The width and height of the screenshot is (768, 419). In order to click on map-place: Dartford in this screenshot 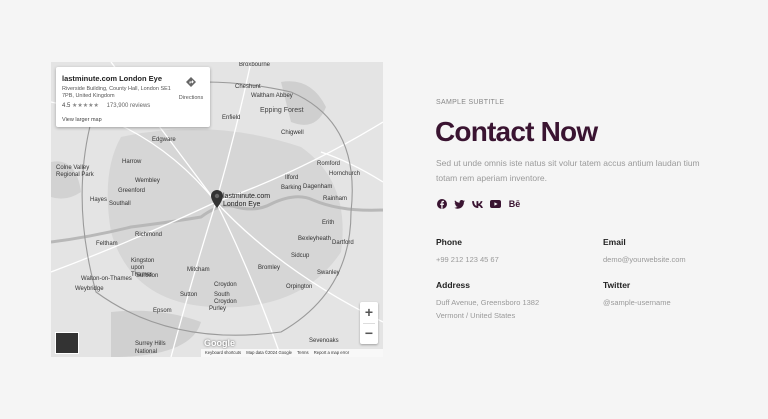, I will do `click(343, 243)`.